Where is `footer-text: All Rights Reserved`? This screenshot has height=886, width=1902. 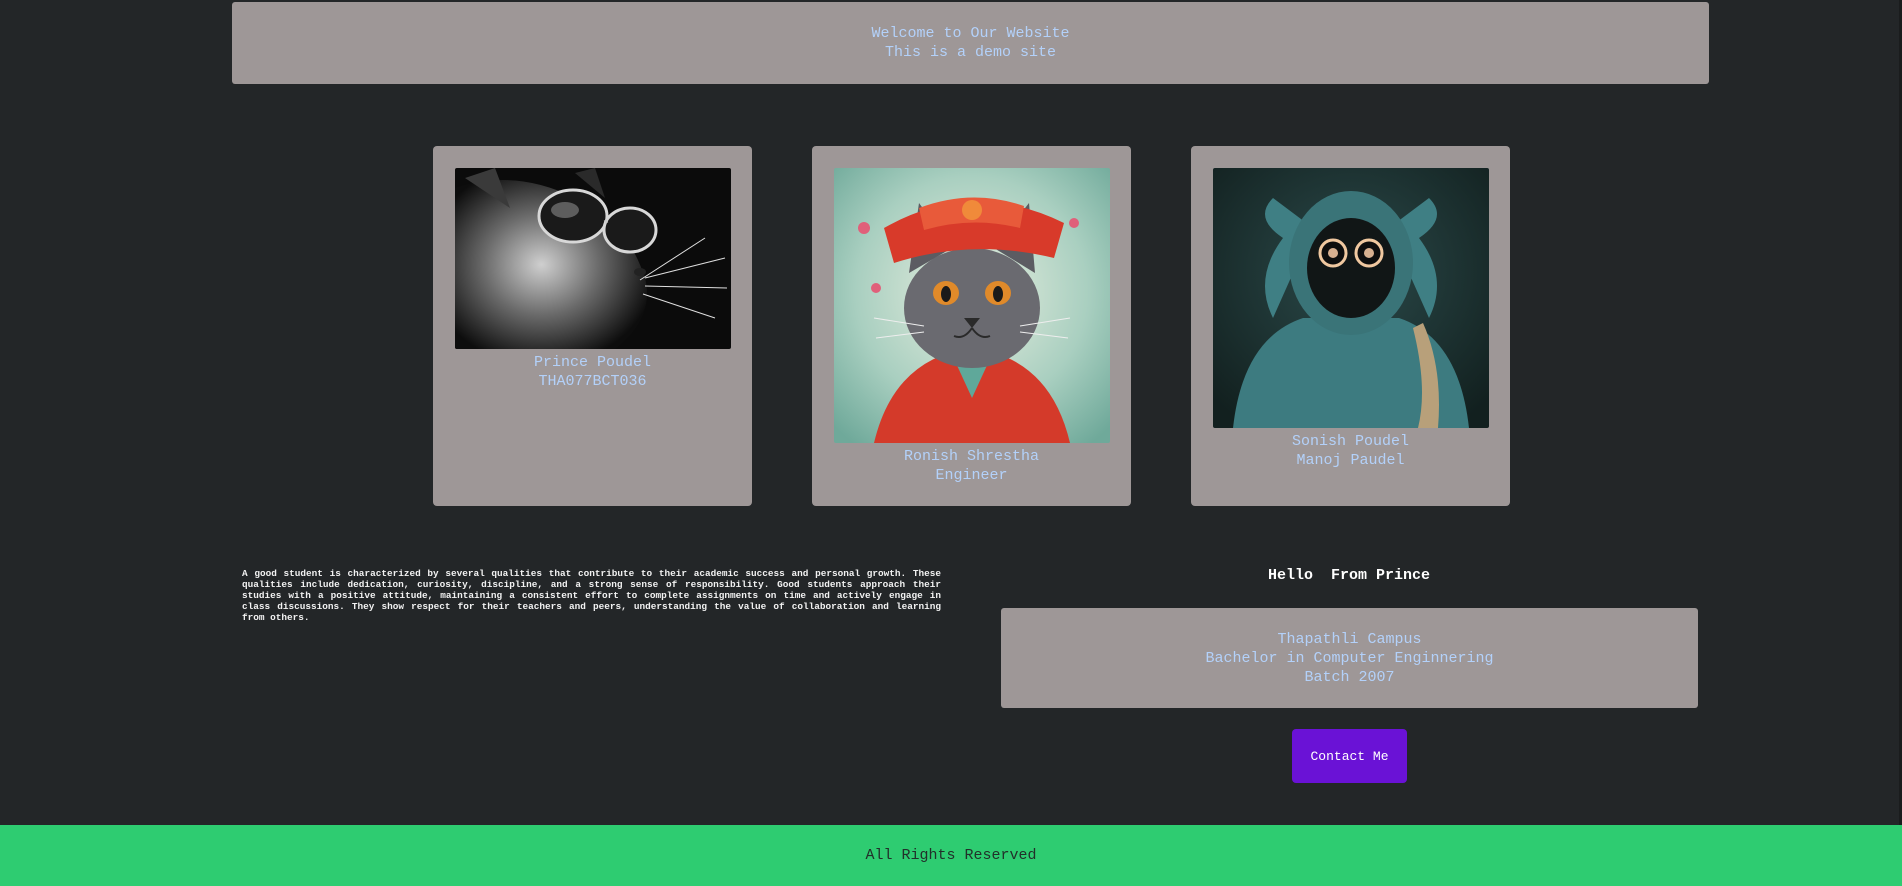
footer-text: All Rights Reserved is located at coordinates (951, 855).